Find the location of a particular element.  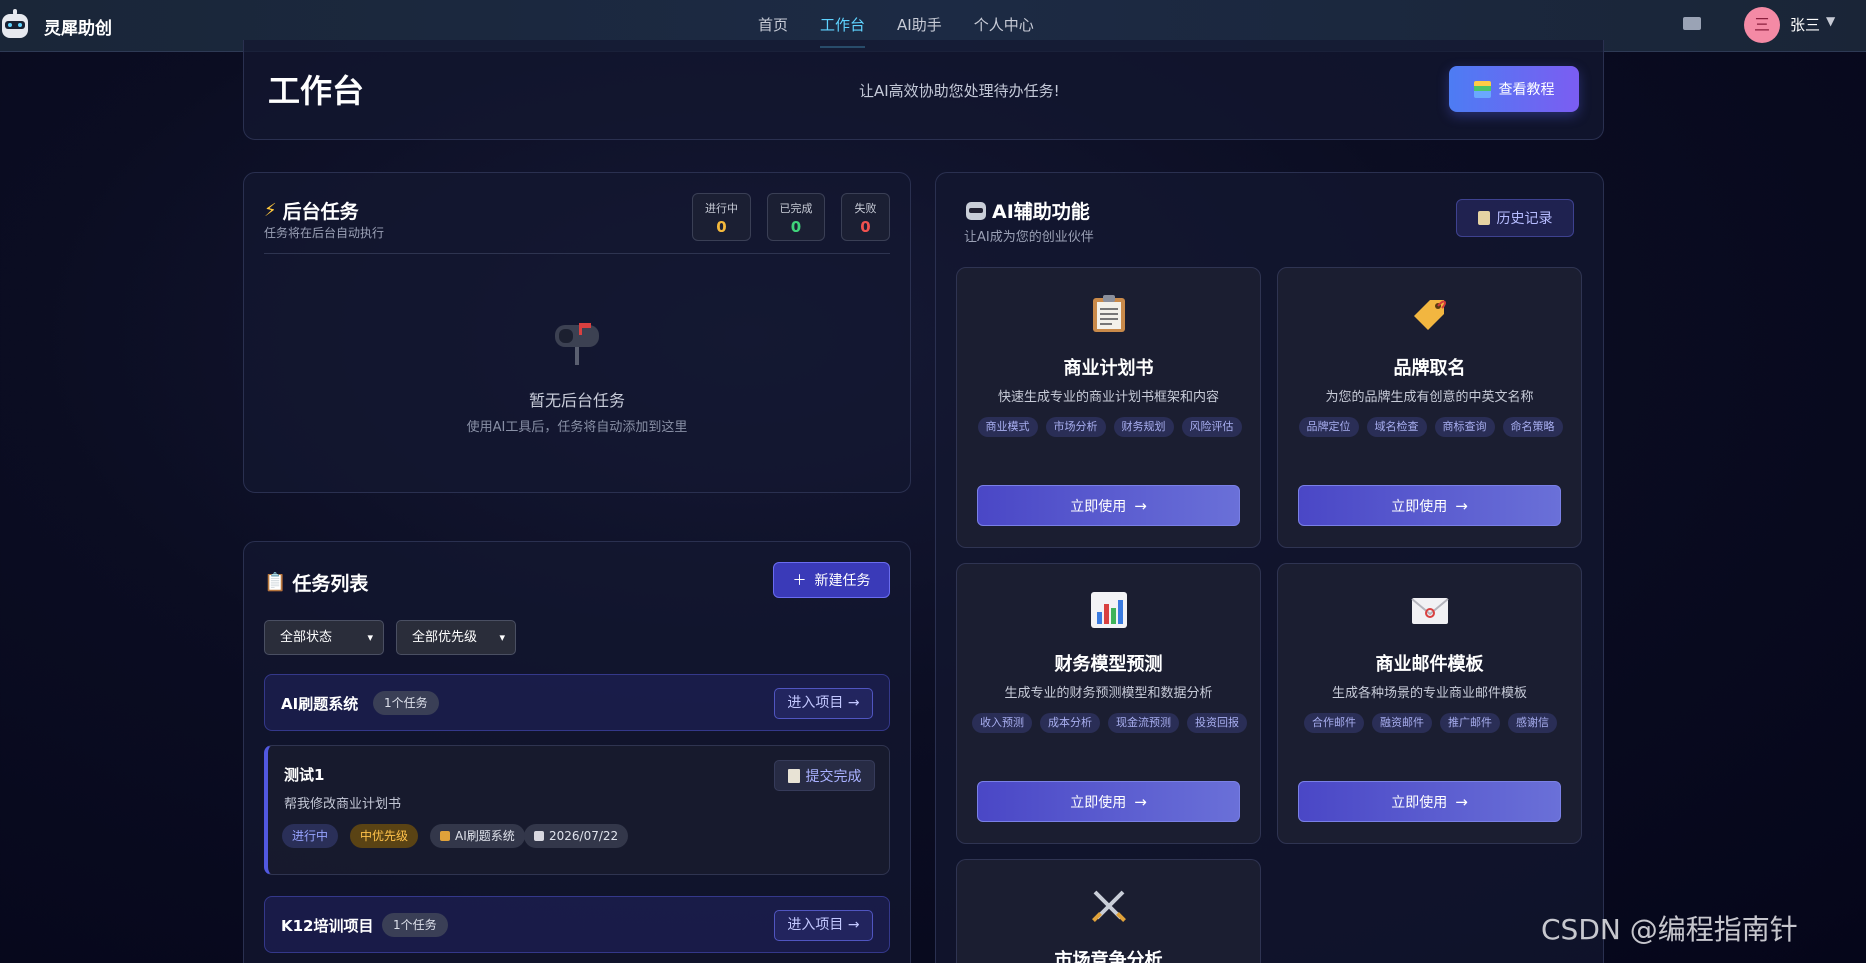

crossed-swords-icon is located at coordinates (1109, 906).